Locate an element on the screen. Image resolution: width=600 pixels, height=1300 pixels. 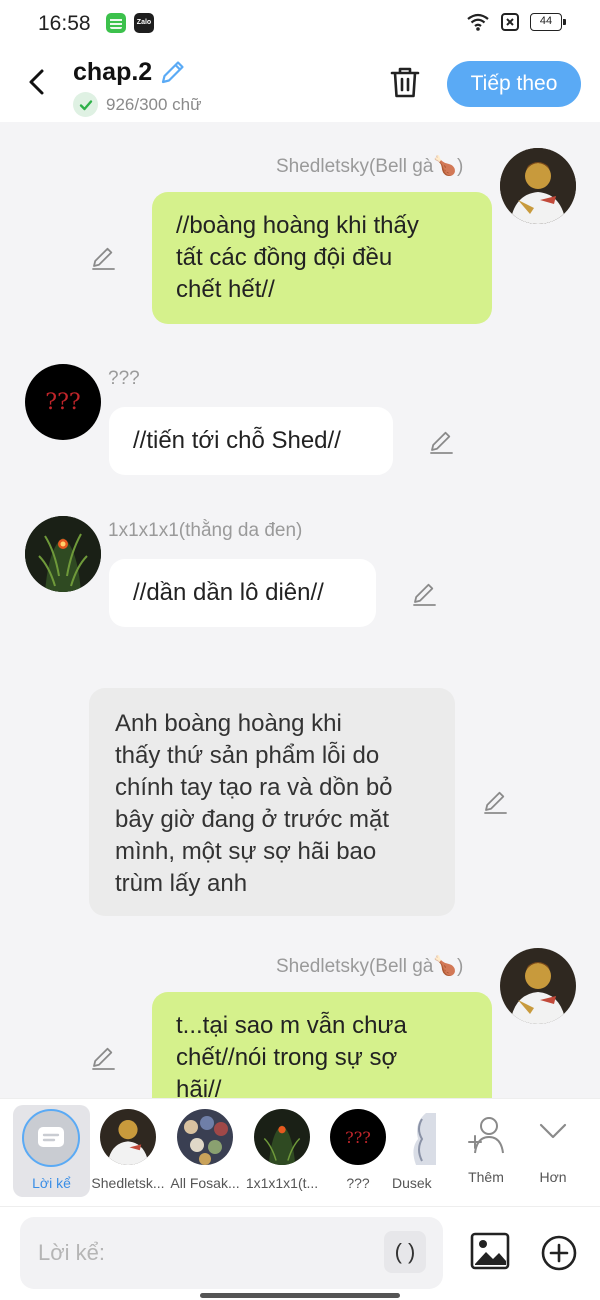
check-icon is located at coordinates (85, 104).